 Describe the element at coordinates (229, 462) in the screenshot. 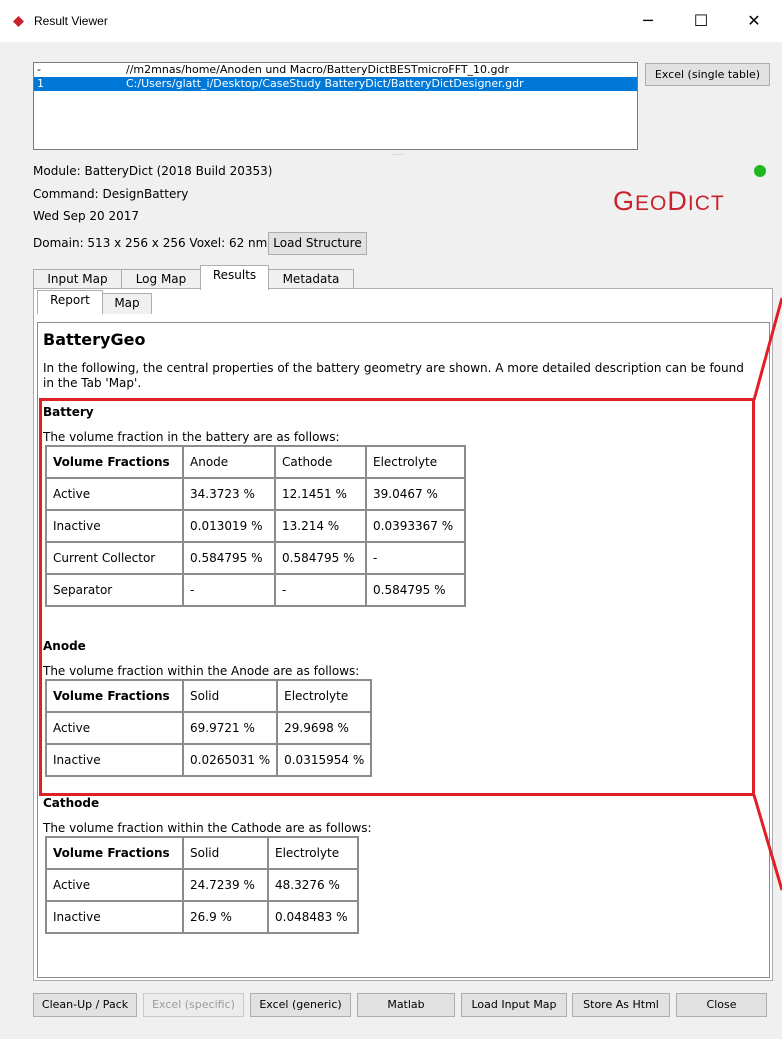

I see `table-header-cell: Anode` at that location.